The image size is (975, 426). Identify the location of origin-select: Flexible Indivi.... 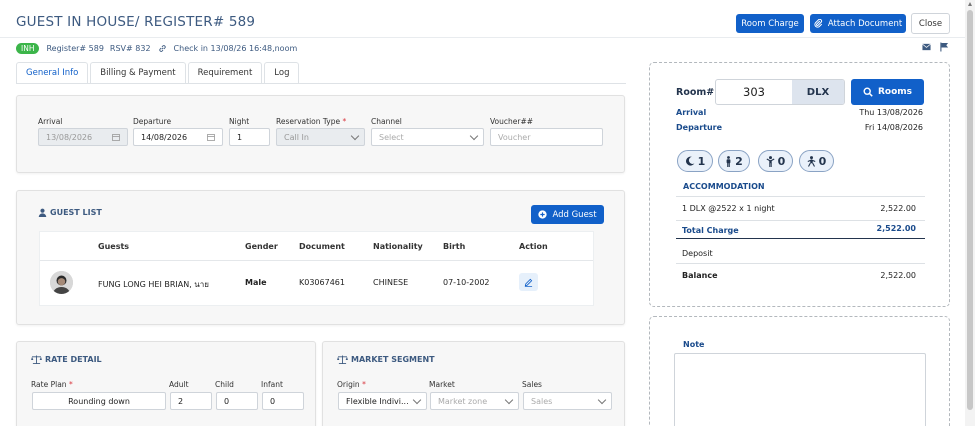
(382, 401).